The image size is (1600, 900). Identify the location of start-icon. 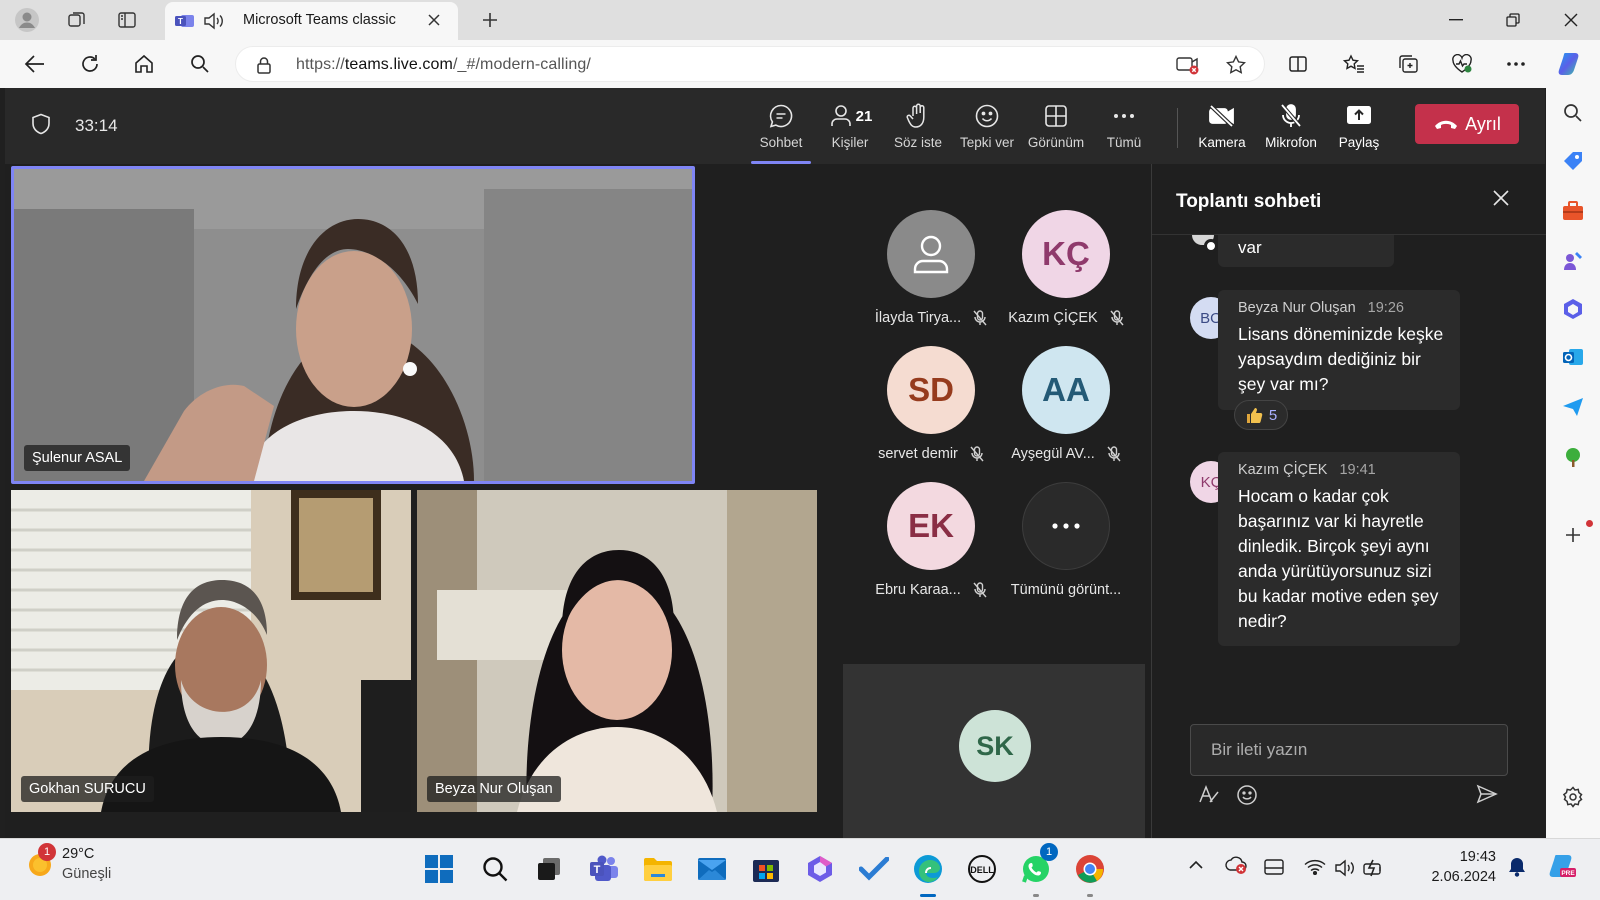
(439, 869).